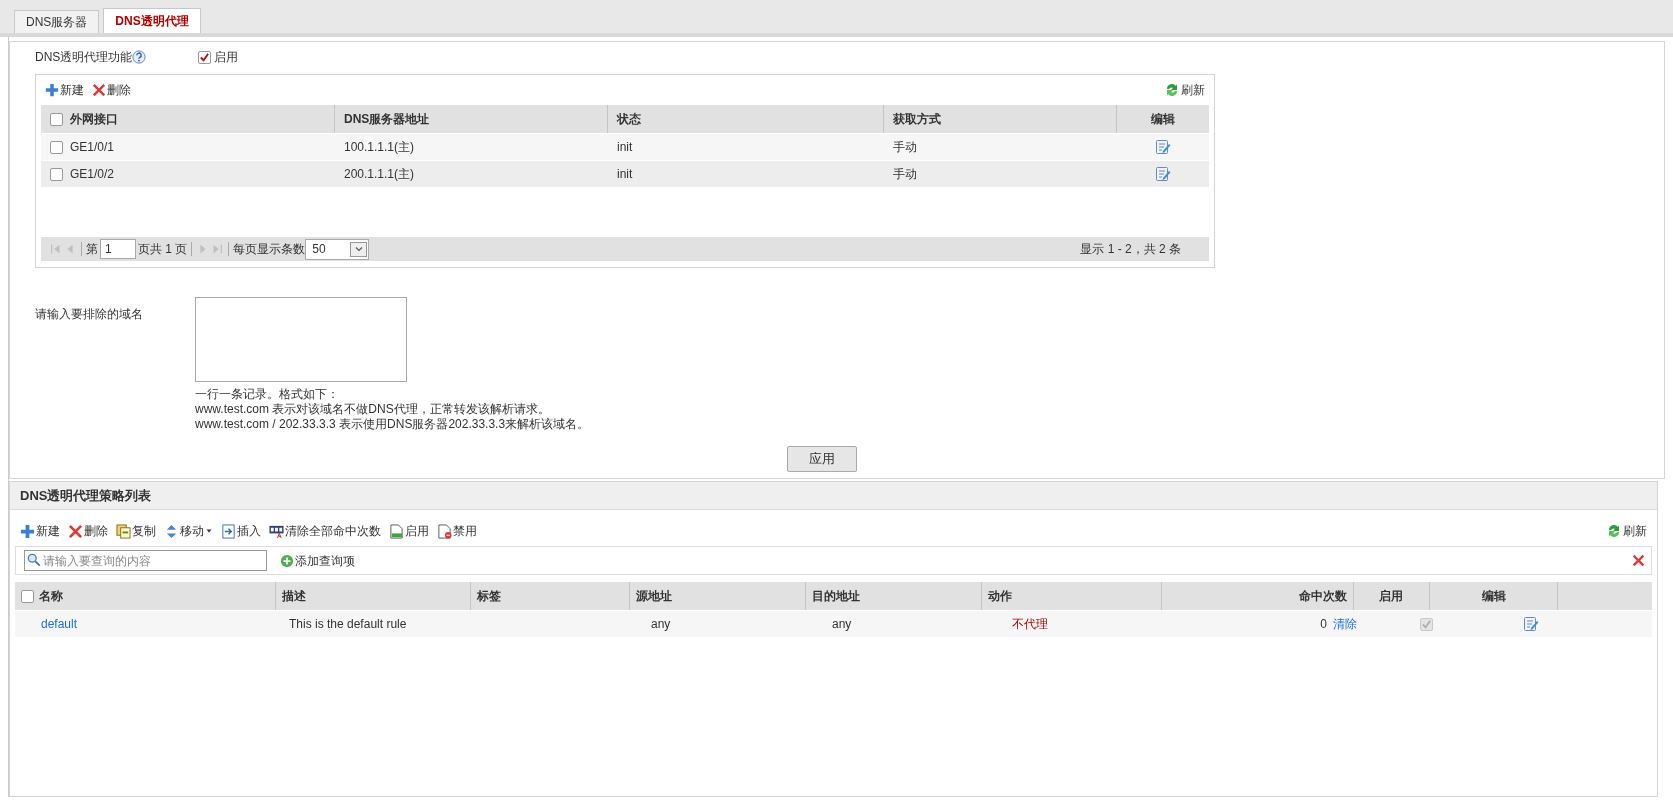 Image resolution: width=1673 pixels, height=801 pixels. What do you see at coordinates (1391, 596) in the screenshot?
I see `column-header: 启用` at bounding box center [1391, 596].